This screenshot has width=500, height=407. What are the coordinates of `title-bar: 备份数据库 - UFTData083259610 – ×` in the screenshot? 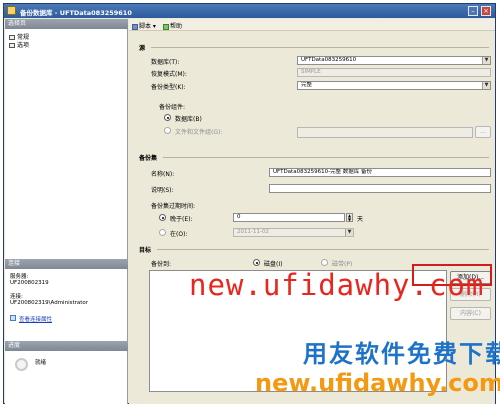 It's located at (249, 11).